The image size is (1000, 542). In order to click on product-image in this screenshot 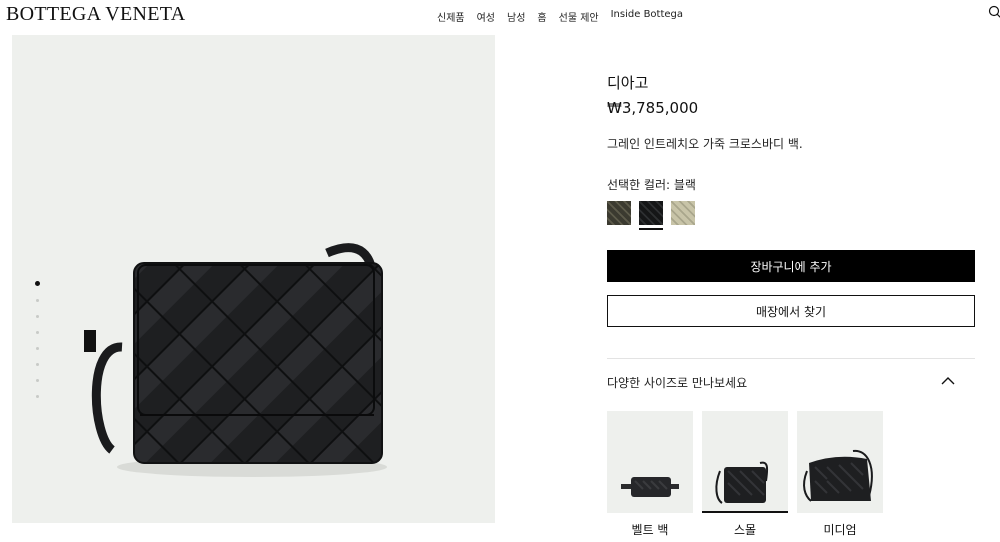, I will do `click(235, 360)`.